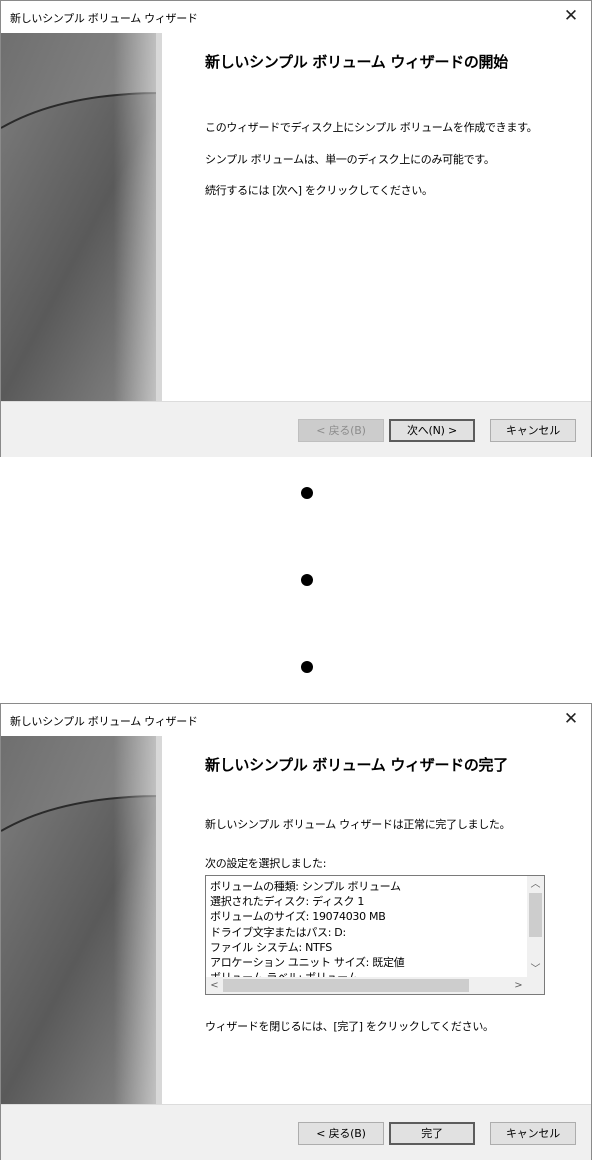 This screenshot has height=1160, width=592. I want to click on settings-item: アロケーション ユニット サイズ: 既定値, so click(307, 963).